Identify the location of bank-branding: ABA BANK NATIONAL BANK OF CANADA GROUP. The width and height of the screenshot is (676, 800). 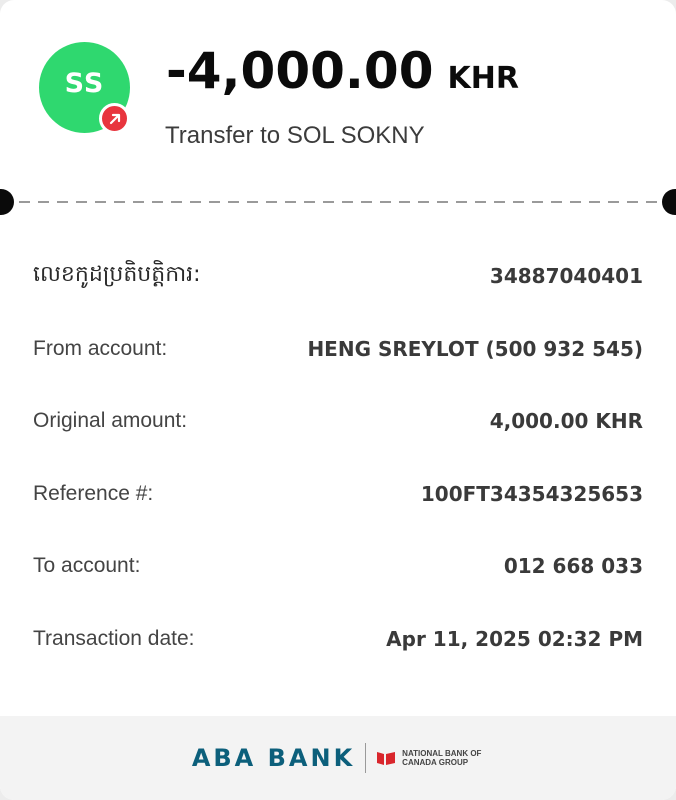
(338, 758).